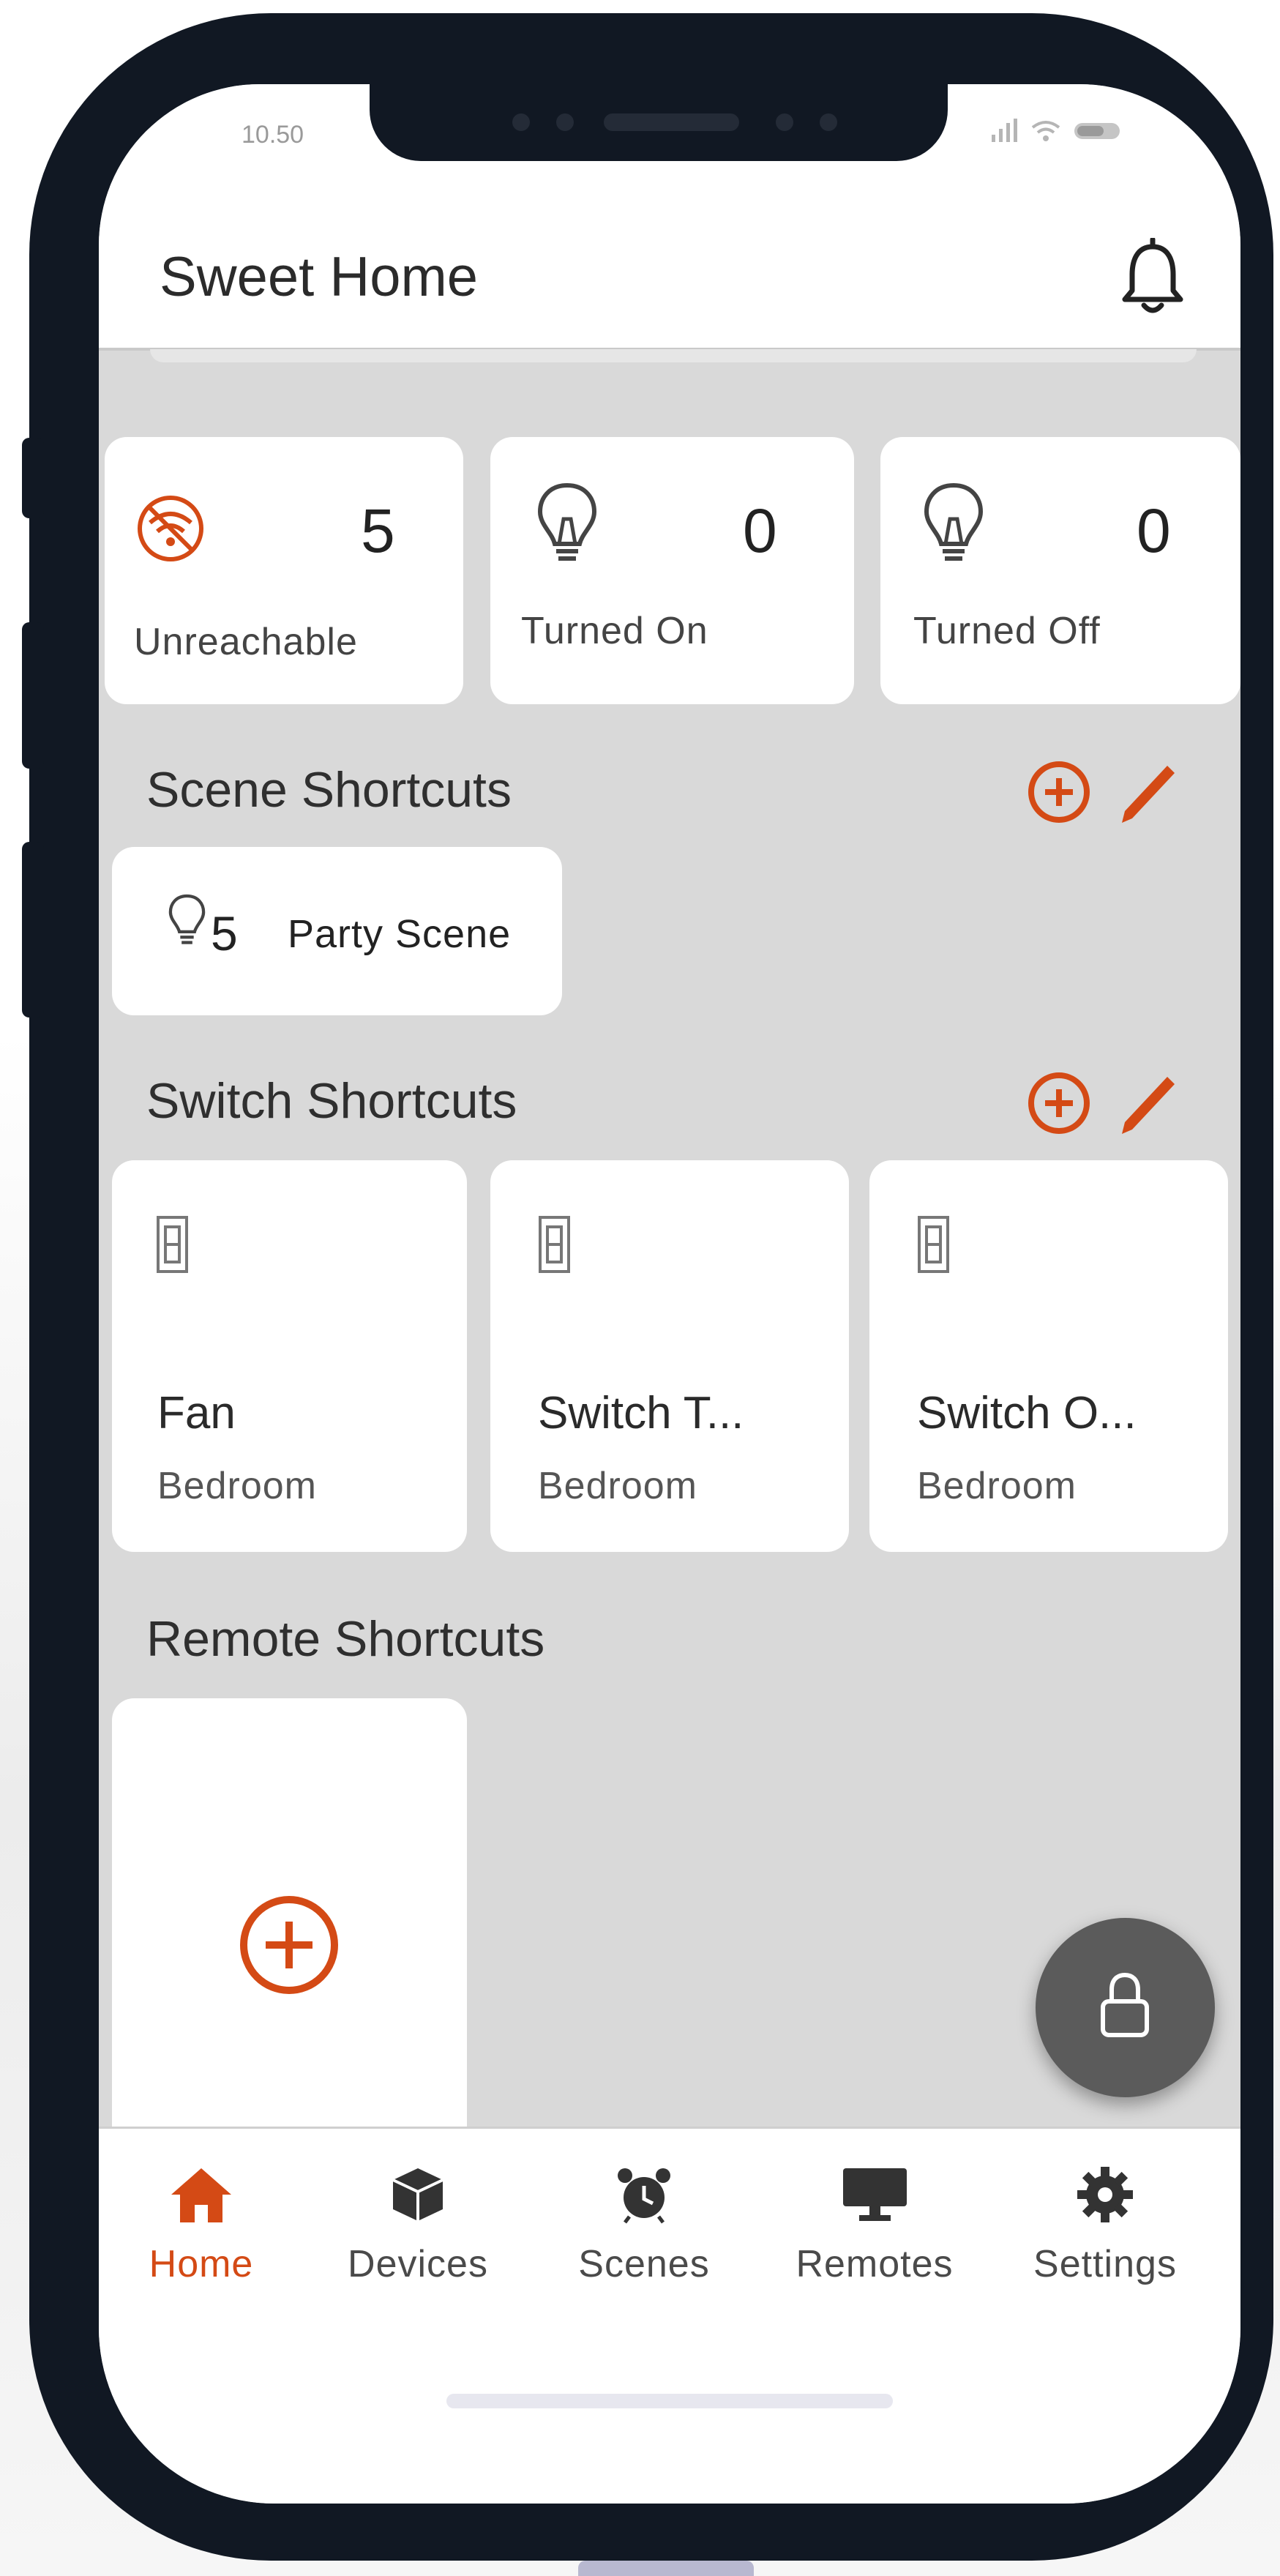 The height and width of the screenshot is (2576, 1280). Describe the element at coordinates (1005, 130) in the screenshot. I see `signal-icon` at that location.